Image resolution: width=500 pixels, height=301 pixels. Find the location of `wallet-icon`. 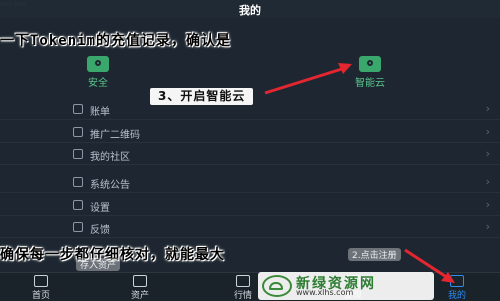

wallet-icon is located at coordinates (140, 281).